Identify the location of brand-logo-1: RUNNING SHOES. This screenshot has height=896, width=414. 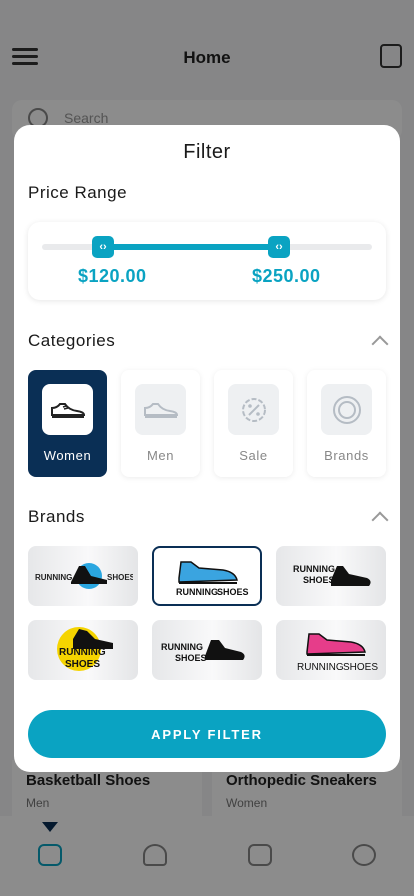
(83, 576).